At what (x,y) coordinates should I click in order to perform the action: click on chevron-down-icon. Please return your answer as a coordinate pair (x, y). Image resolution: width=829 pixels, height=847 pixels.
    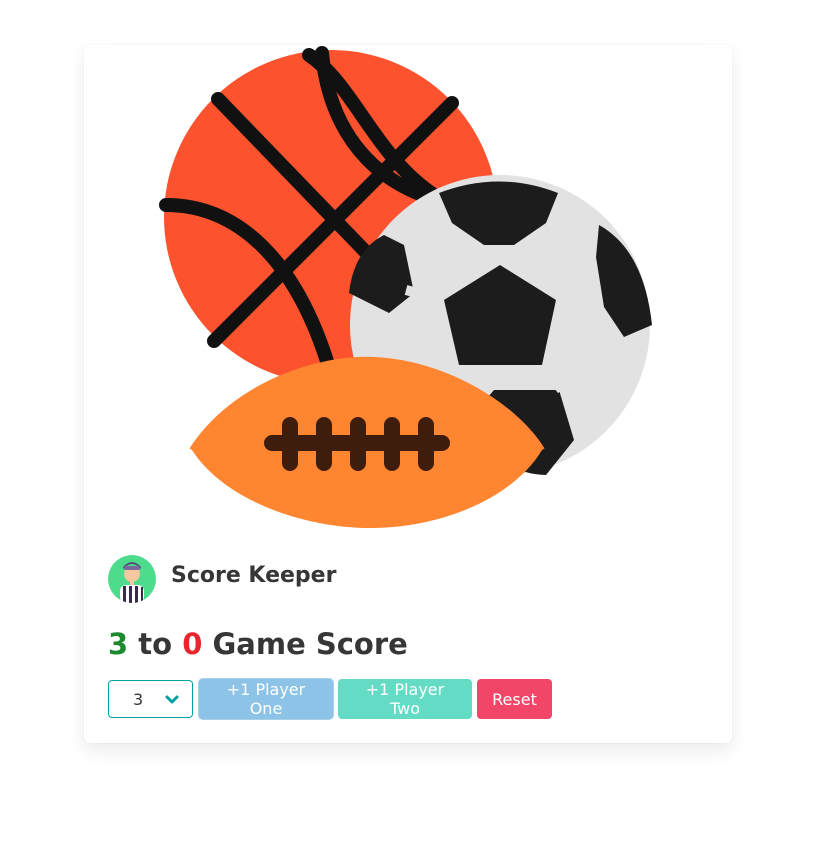
    Looking at the image, I should click on (172, 699).